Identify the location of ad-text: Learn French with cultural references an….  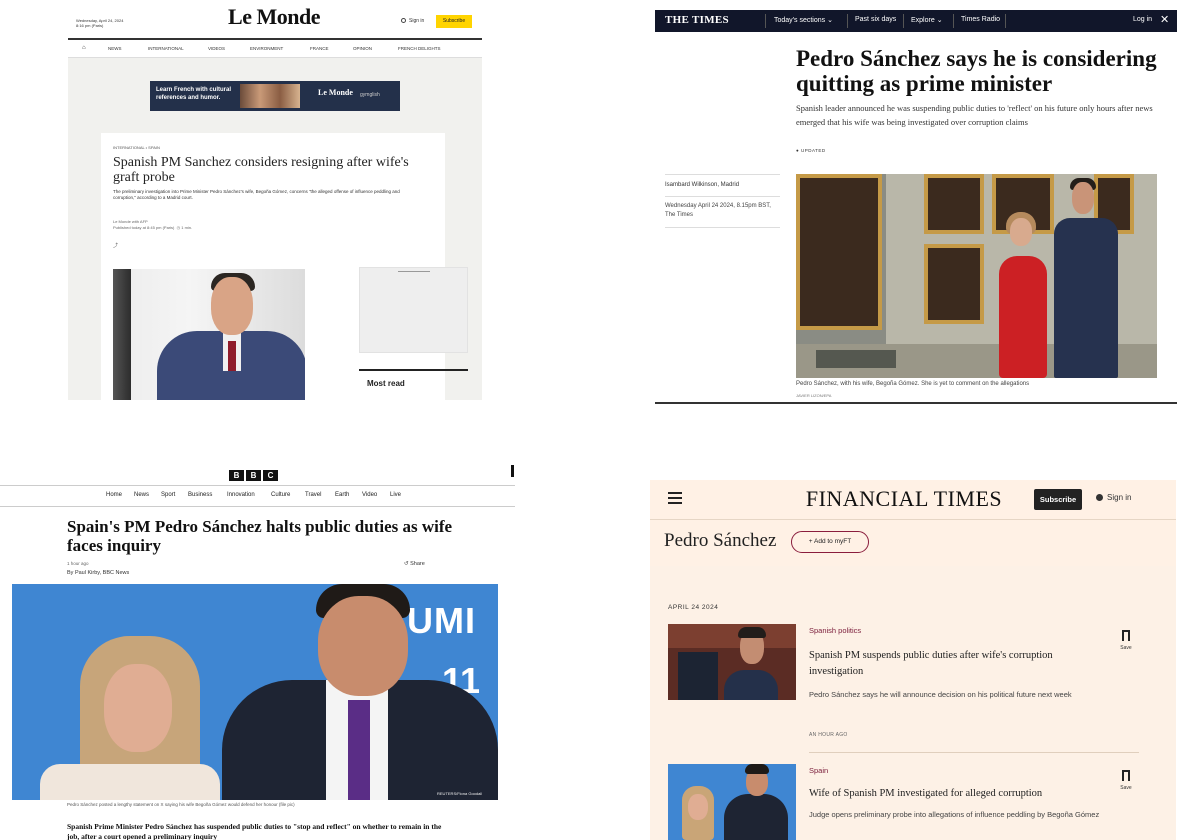
(194, 94).